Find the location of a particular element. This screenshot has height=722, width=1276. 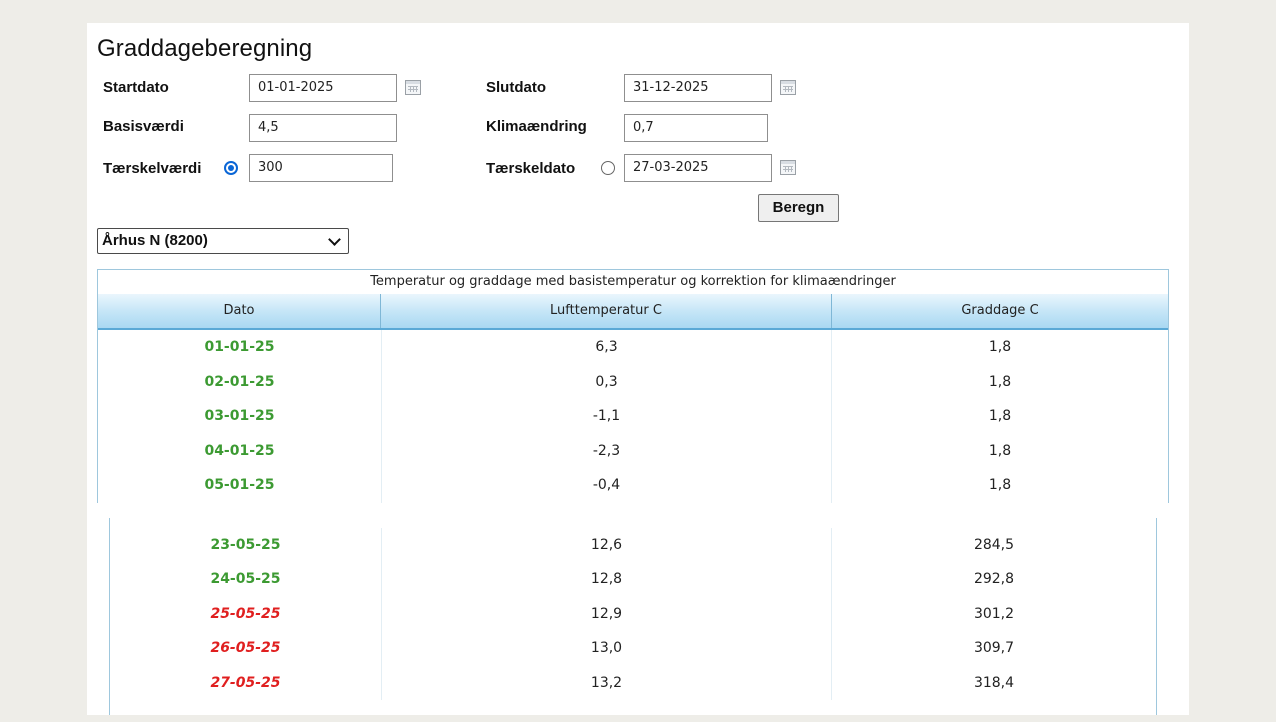

temperature-cell: 12,6 is located at coordinates (606, 545).